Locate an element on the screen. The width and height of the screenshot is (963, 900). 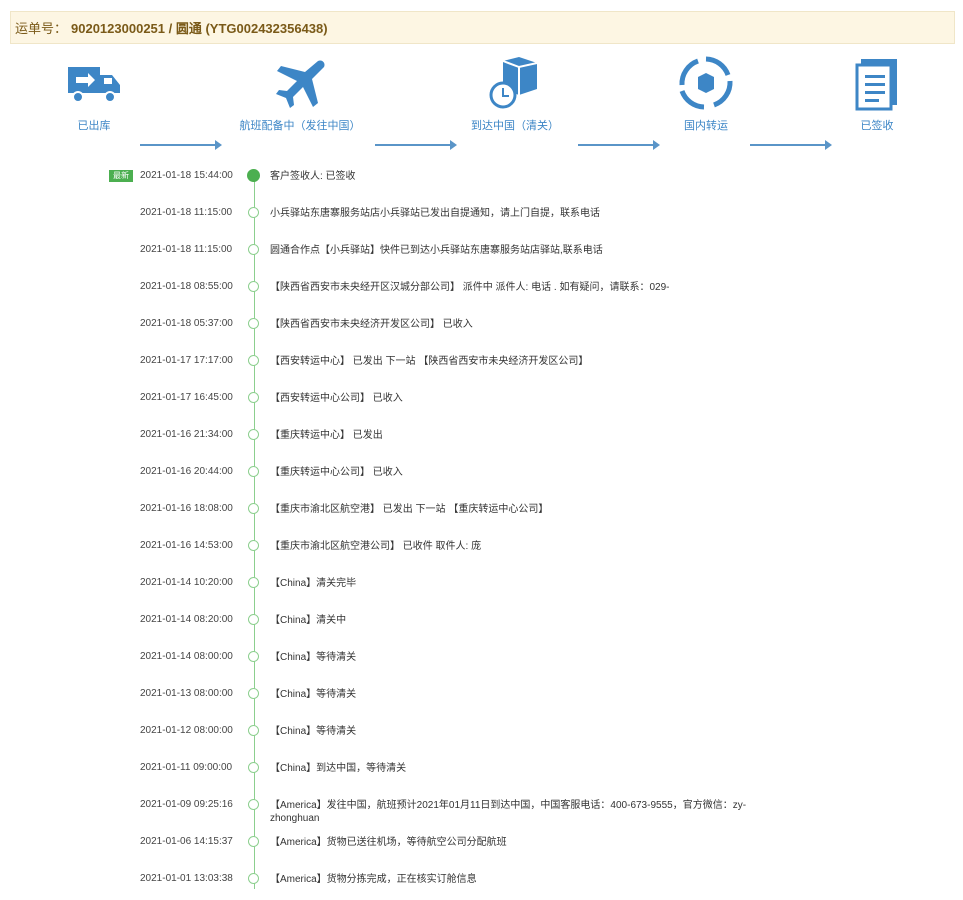
event-description: 小兵驿站东唐寨服务站店小兵驿站已发出自提通知，请上门自提，联系电话 is located at coordinates (435, 213).